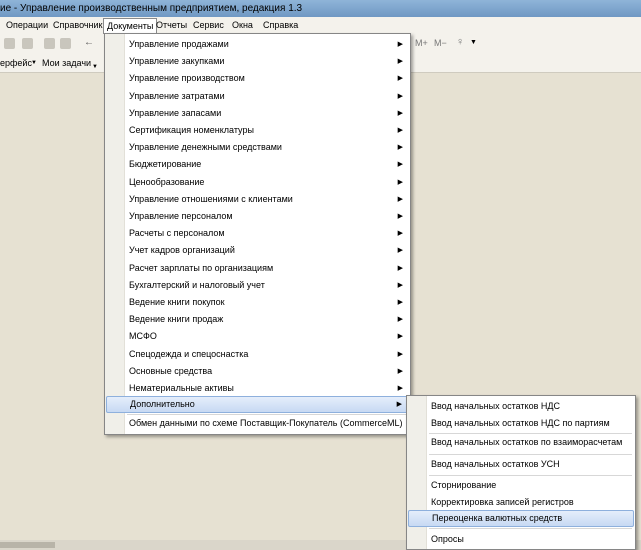 The image size is (641, 550). I want to click on back-icon: ←, so click(89, 42).